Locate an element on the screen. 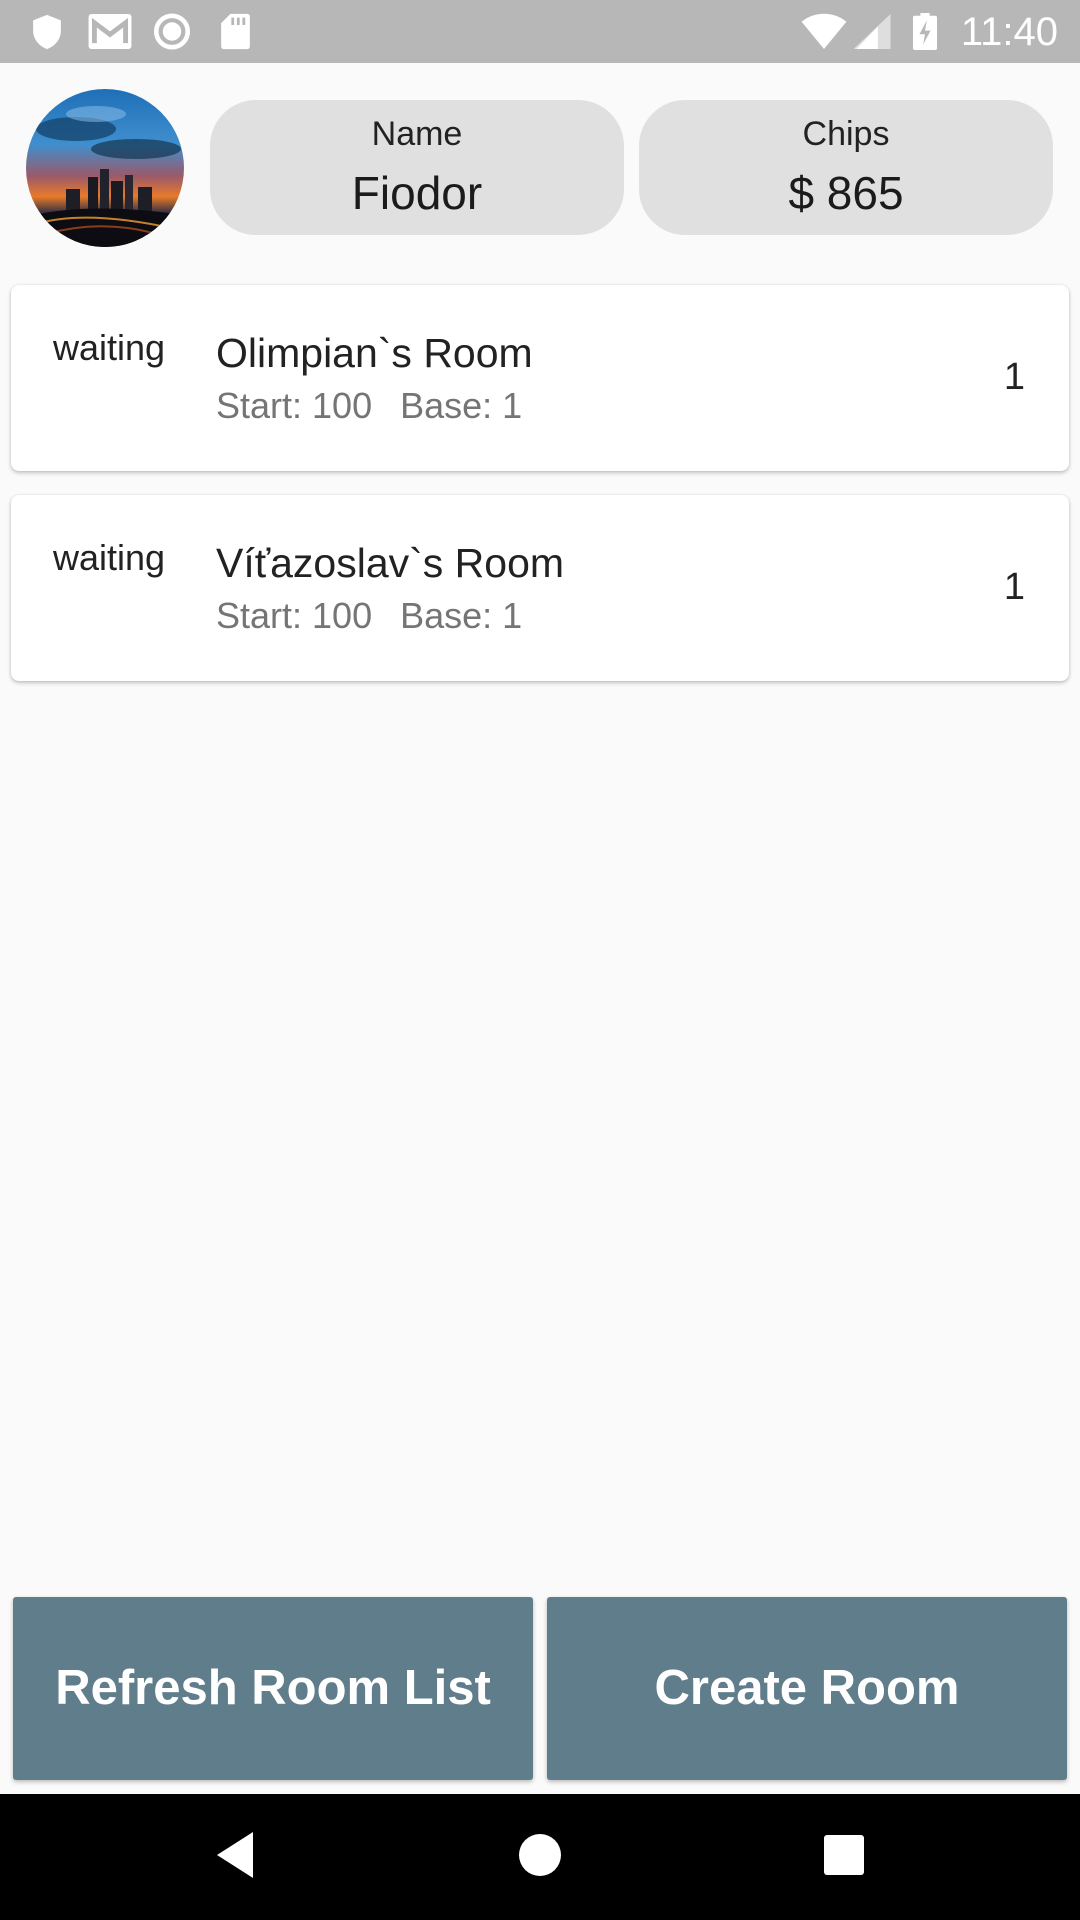 Image resolution: width=1080 pixels, height=1920 pixels. avatar is located at coordinates (105, 168).